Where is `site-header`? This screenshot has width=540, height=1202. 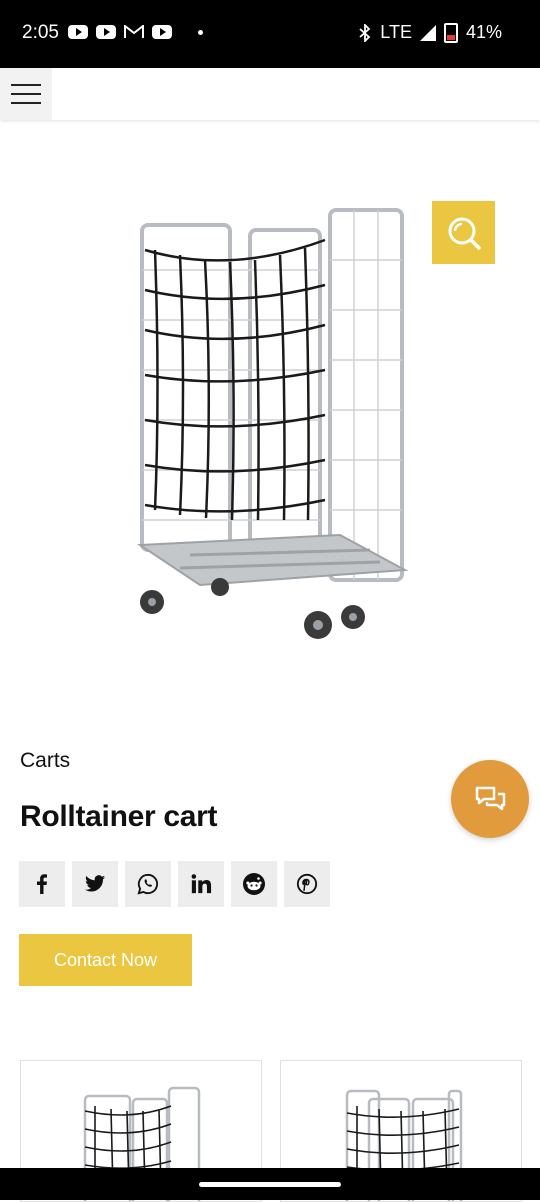
site-header is located at coordinates (270, 94).